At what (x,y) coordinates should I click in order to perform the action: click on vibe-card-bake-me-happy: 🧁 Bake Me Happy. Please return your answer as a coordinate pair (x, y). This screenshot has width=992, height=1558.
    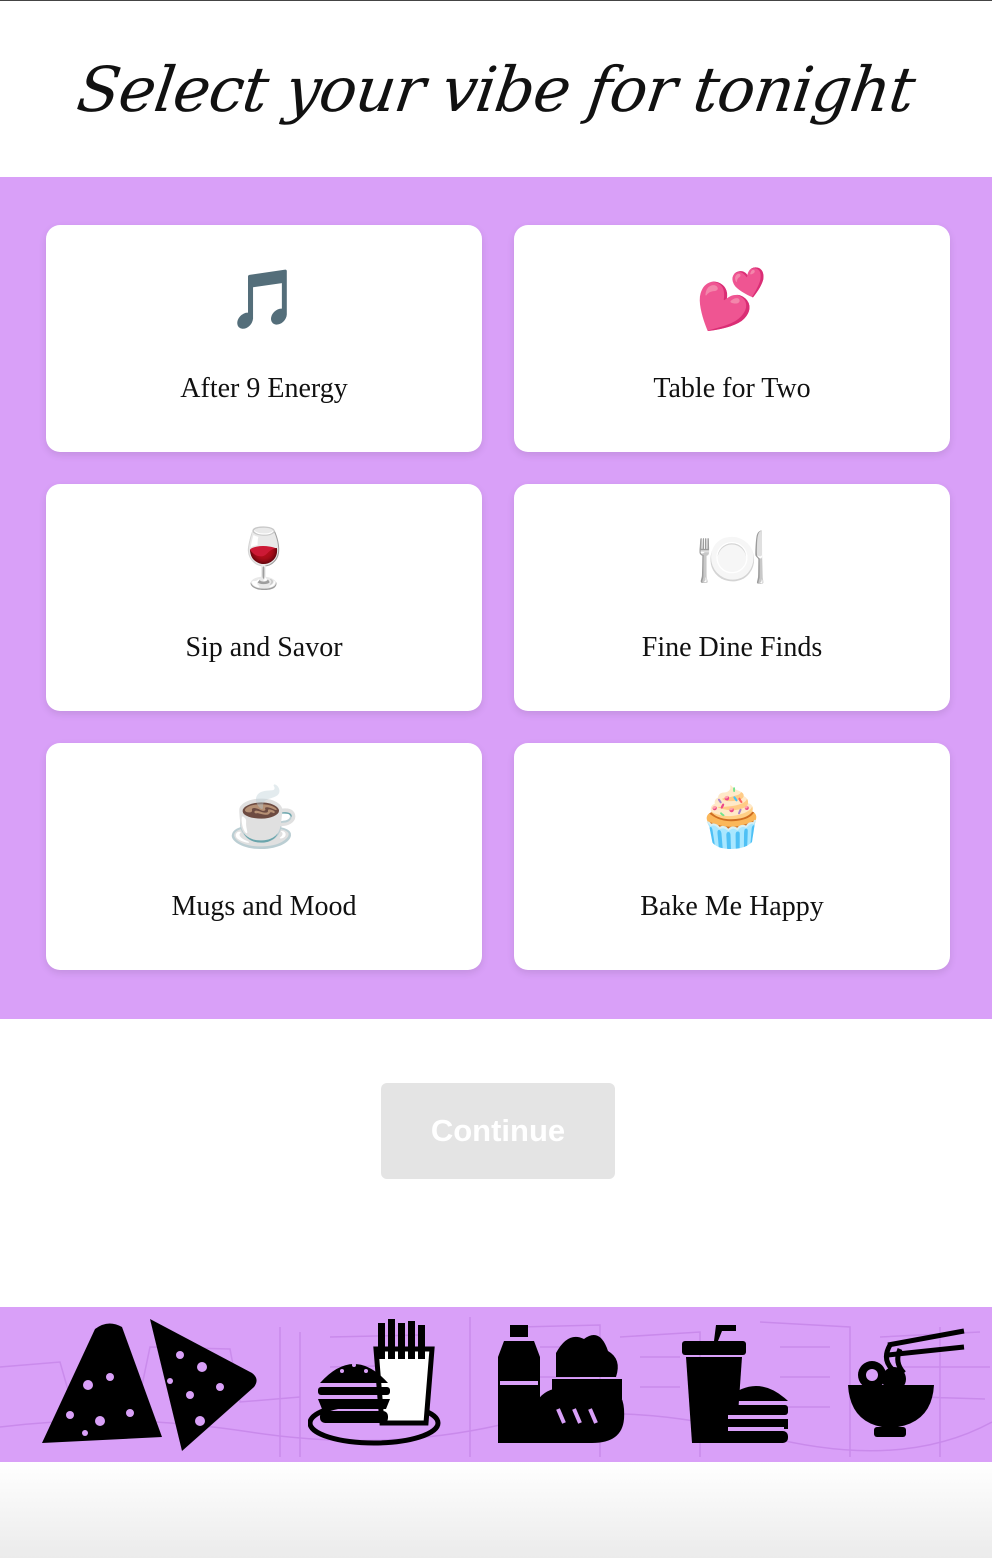
    Looking at the image, I should click on (732, 856).